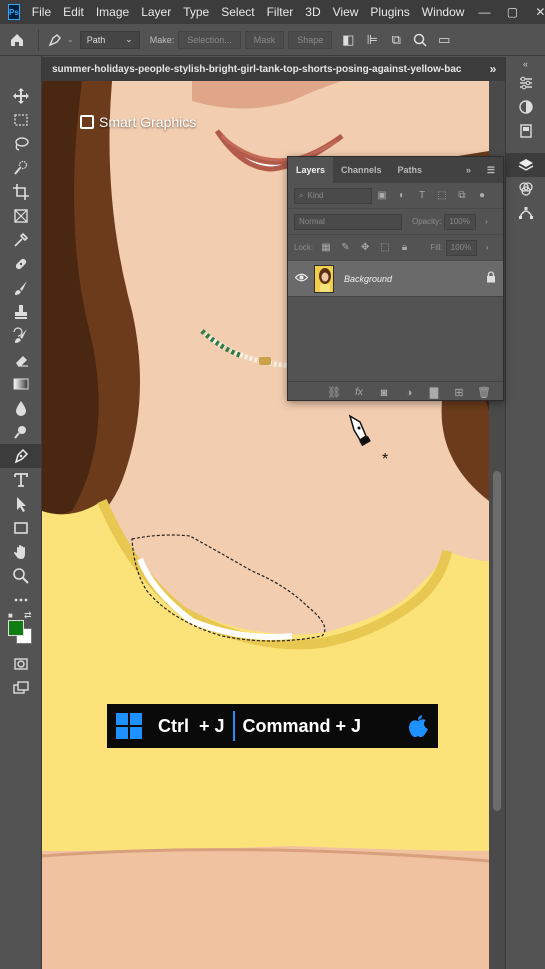 The width and height of the screenshot is (545, 969). I want to click on lock-position-icon: ✥, so click(365, 247).